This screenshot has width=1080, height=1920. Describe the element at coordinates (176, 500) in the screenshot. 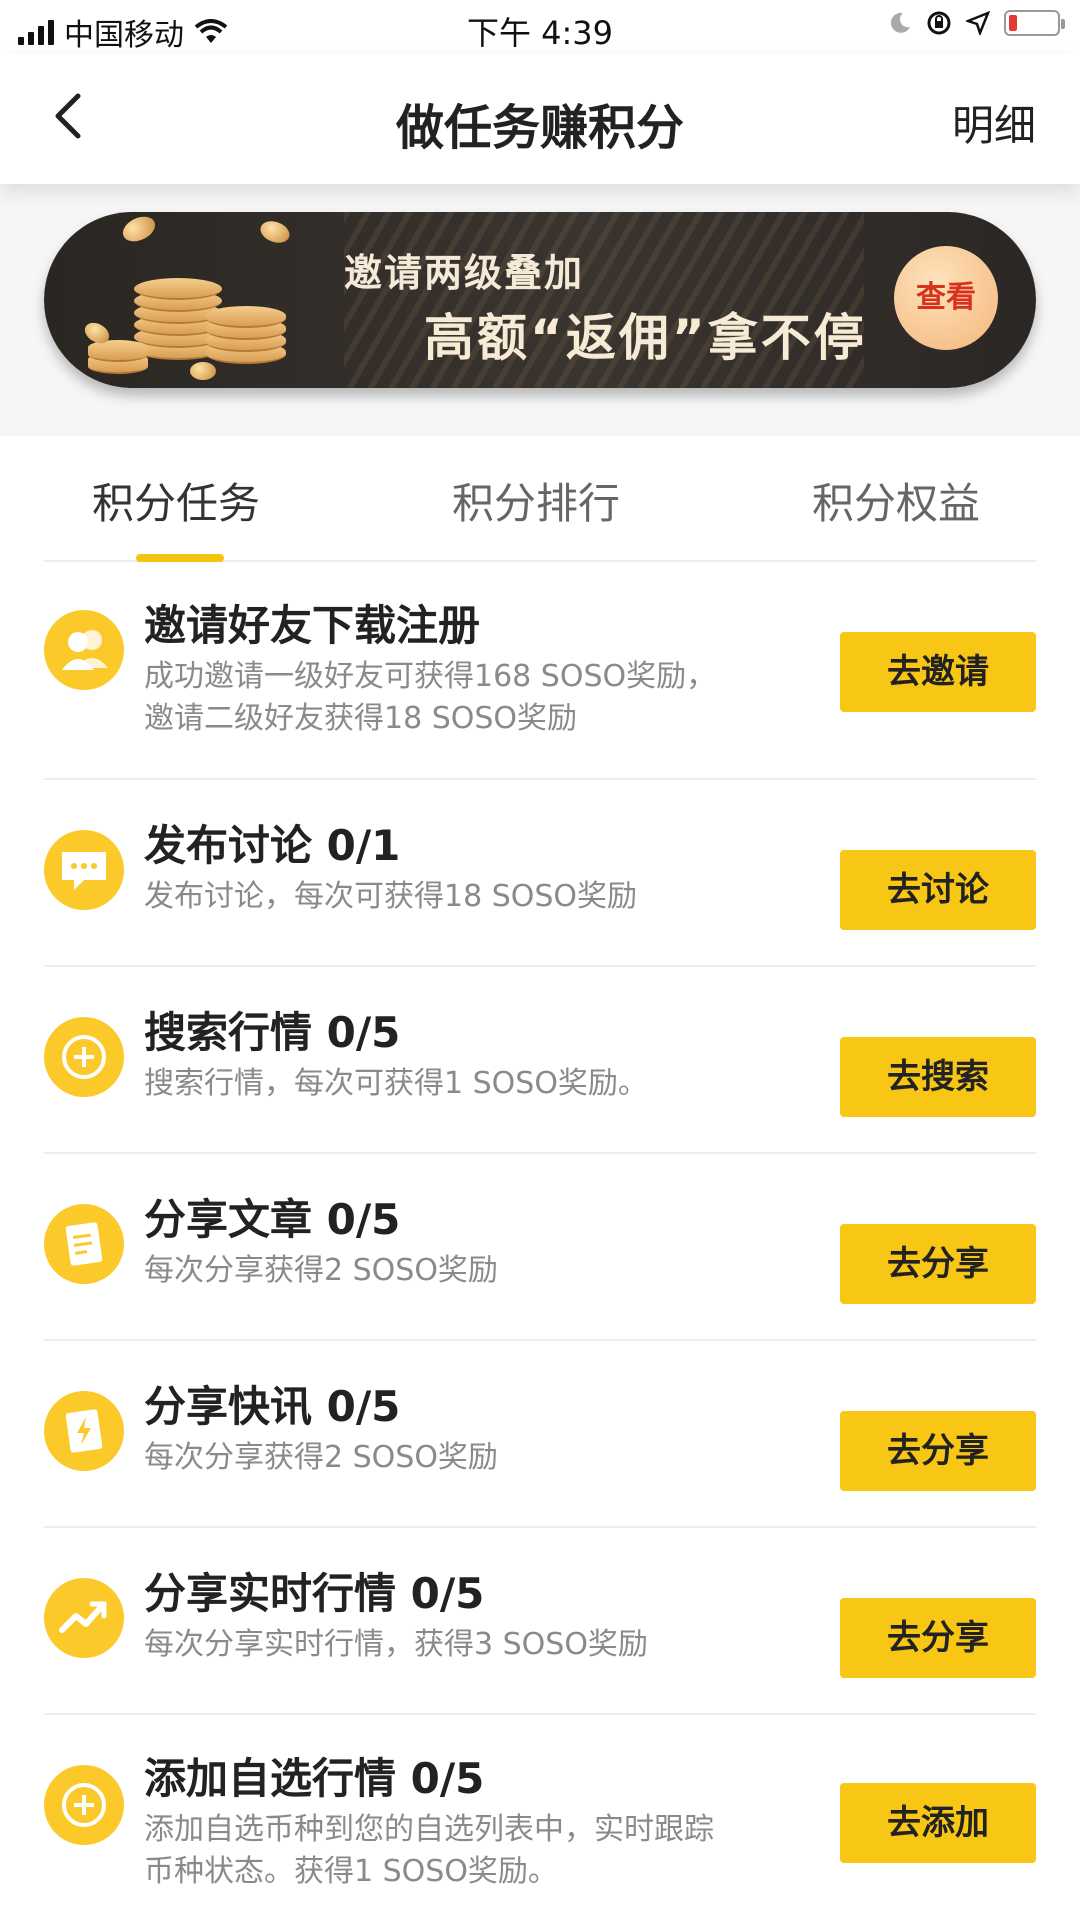

I see `tab-points-tasks: 积分任务` at that location.